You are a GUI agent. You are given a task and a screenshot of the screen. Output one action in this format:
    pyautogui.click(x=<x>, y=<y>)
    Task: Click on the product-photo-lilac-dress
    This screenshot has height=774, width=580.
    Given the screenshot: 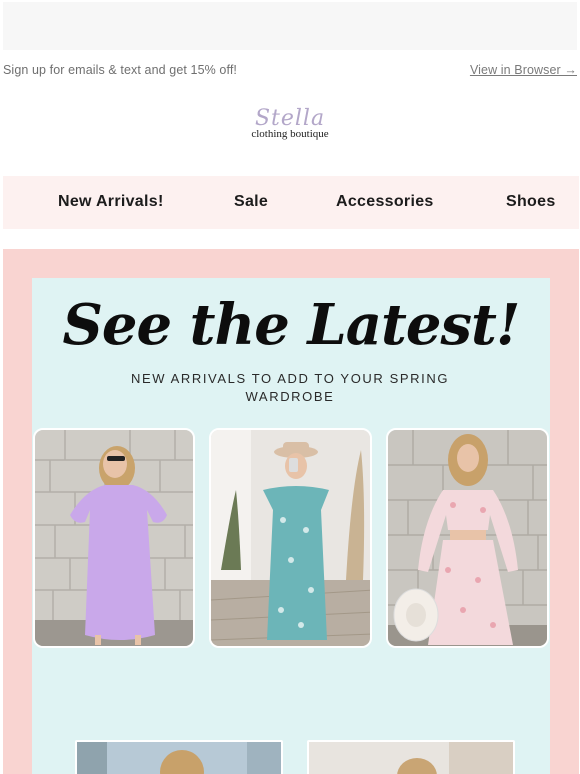 What is the action you would take?
    pyautogui.click(x=114, y=538)
    